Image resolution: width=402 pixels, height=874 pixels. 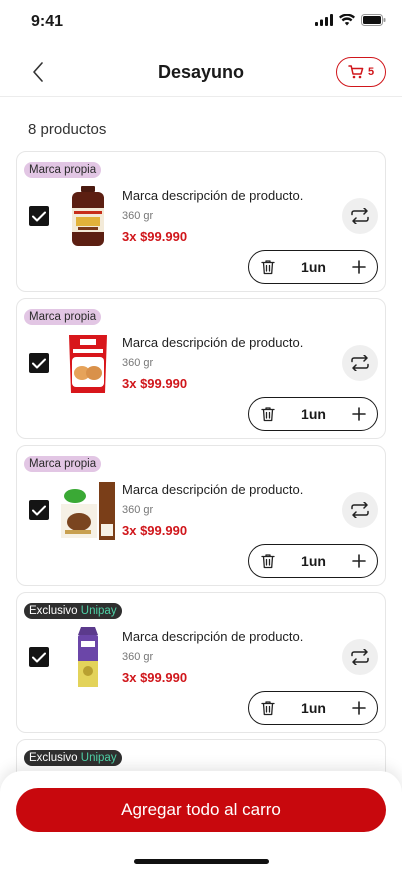 I want to click on cart-button: 5, so click(x=361, y=72).